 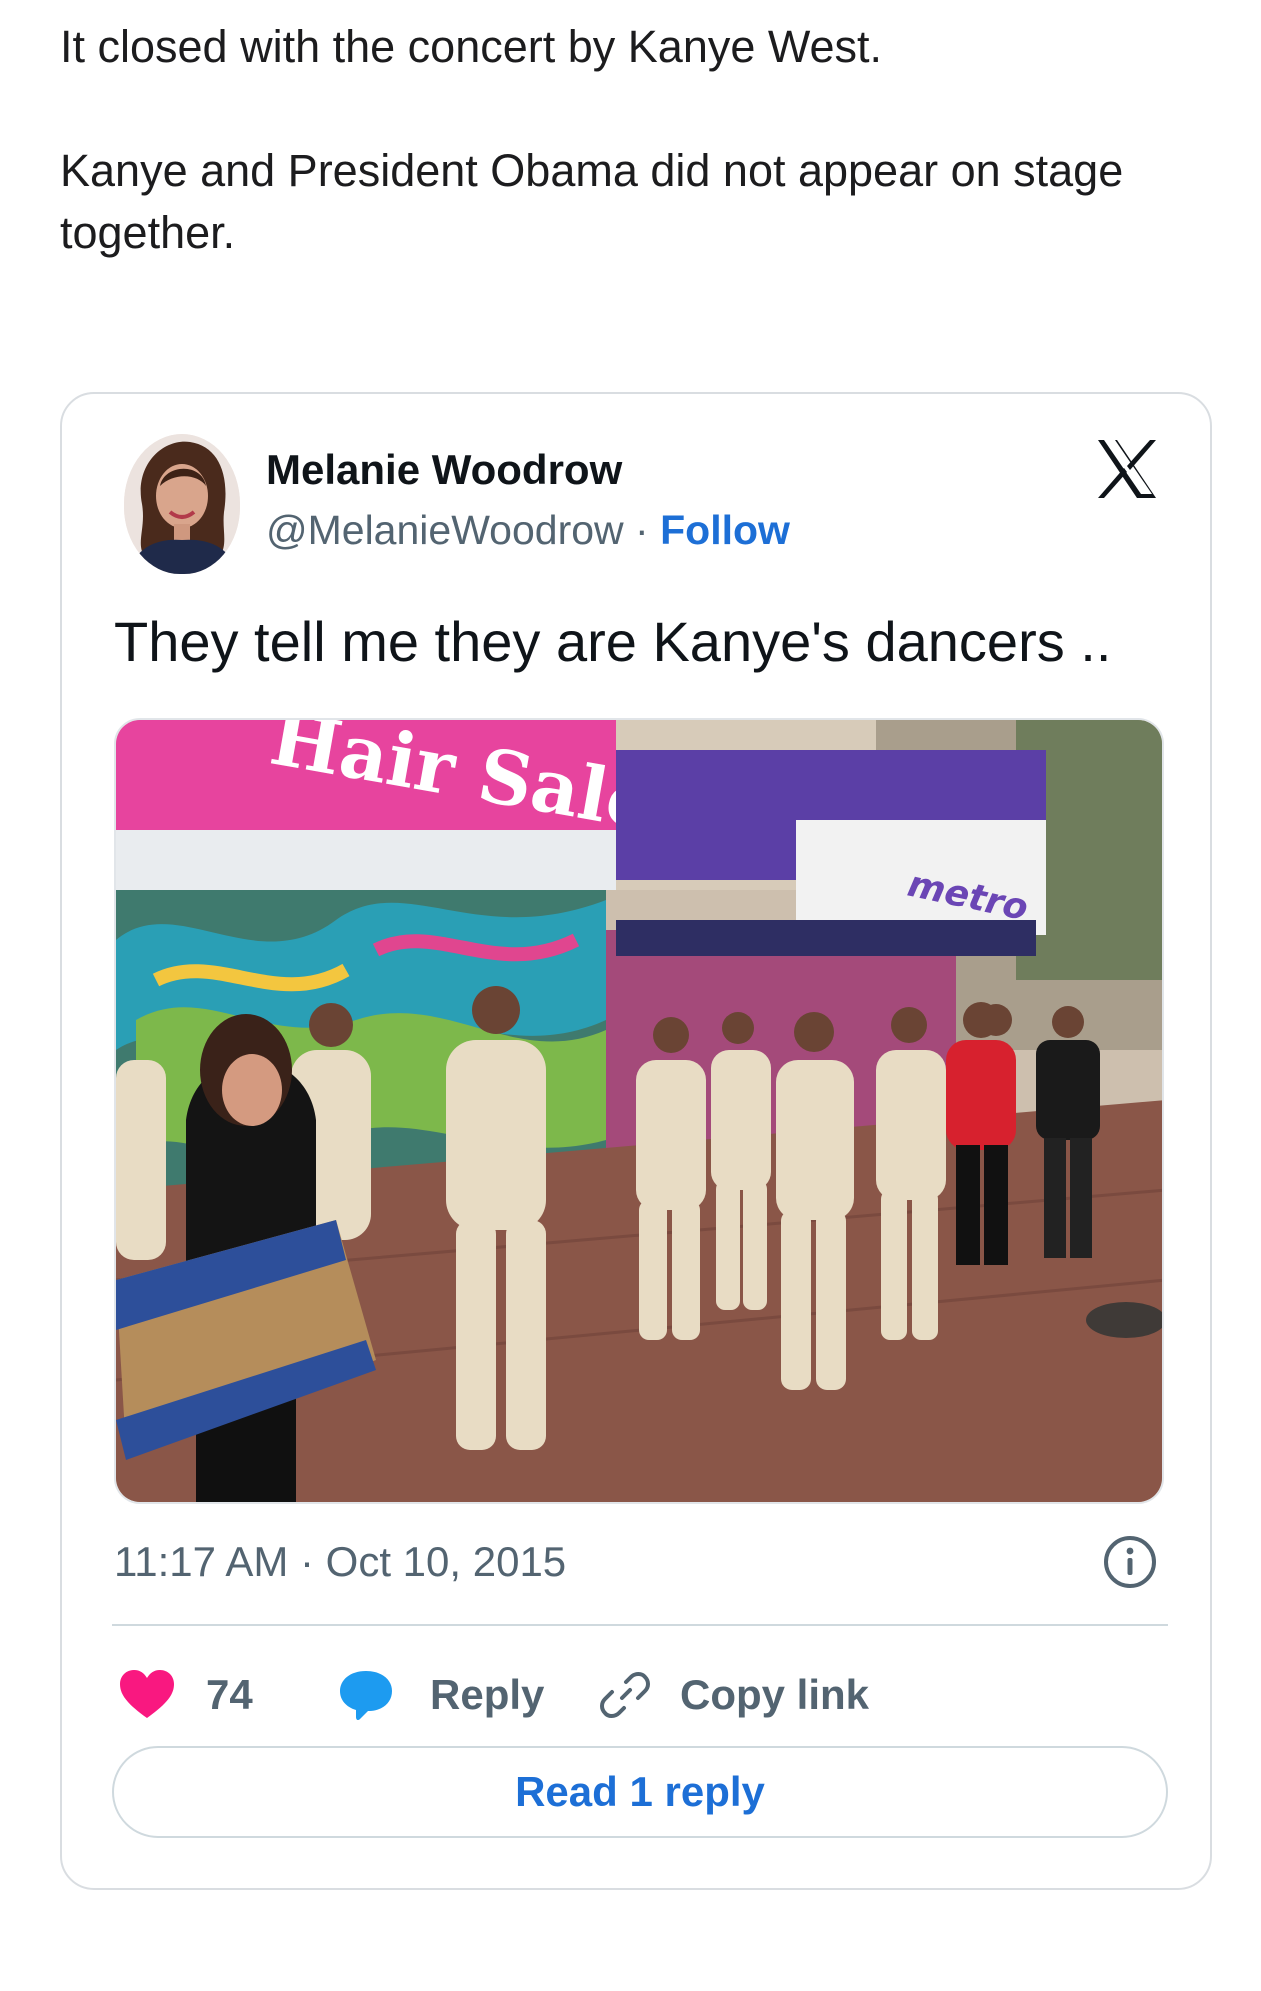 I want to click on read-replies-button: Read 1 reply, so click(x=640, y=1792).